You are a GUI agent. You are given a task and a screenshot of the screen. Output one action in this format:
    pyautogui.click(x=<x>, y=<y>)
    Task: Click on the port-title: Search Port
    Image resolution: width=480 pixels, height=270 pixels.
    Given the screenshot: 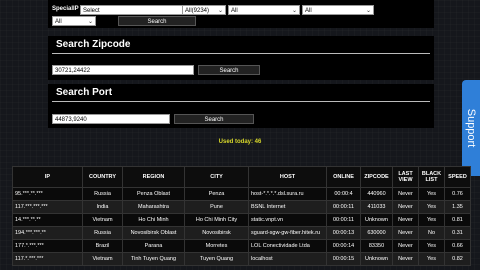 What is the action you would take?
    pyautogui.click(x=84, y=92)
    